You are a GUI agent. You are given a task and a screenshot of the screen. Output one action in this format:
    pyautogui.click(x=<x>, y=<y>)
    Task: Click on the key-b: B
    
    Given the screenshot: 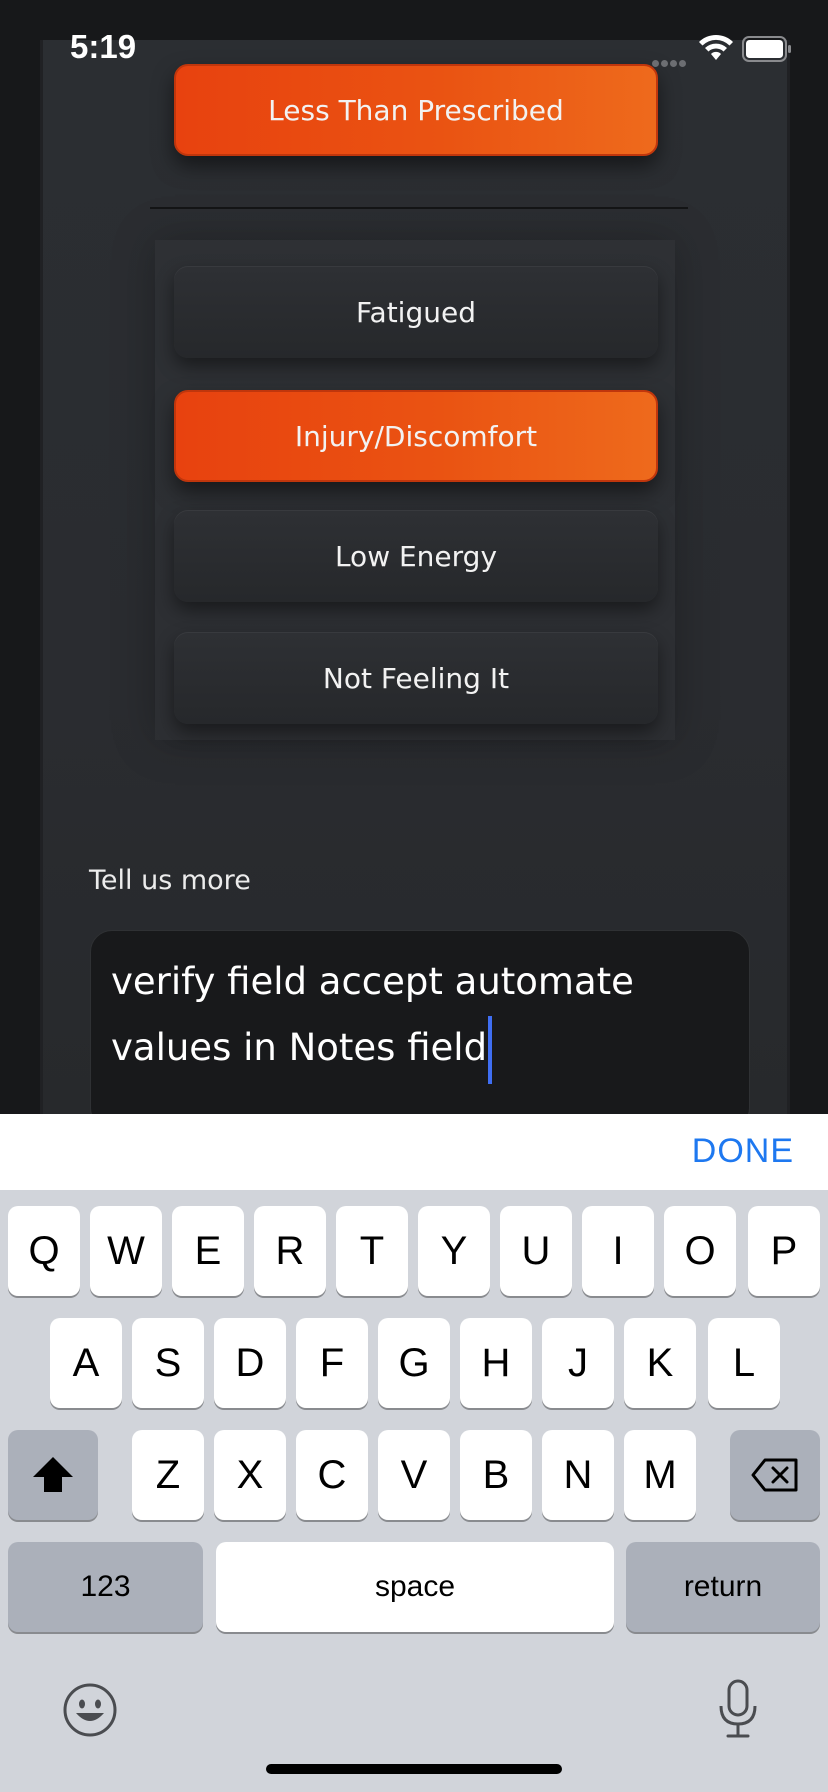 What is the action you would take?
    pyautogui.click(x=496, y=1475)
    